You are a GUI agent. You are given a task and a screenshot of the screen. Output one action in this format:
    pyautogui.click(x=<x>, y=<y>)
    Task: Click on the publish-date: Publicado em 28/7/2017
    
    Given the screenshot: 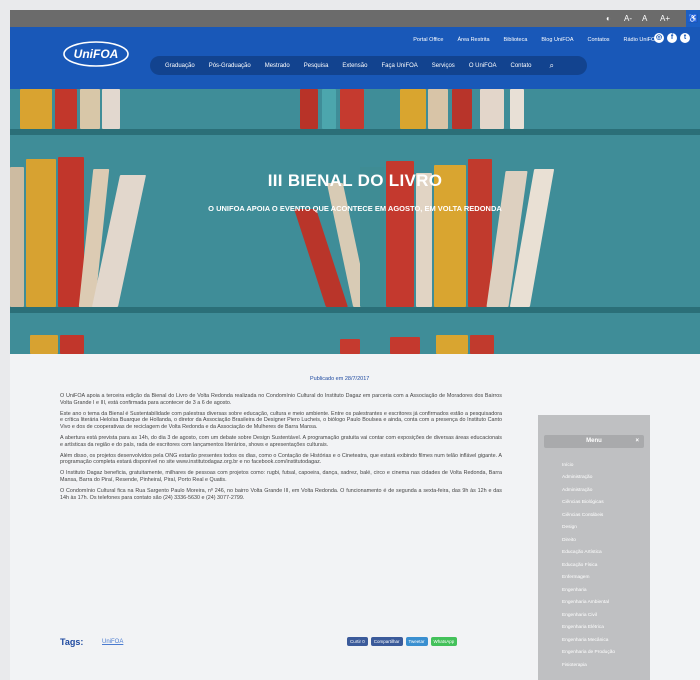 What is the action you would take?
    pyautogui.click(x=340, y=379)
    